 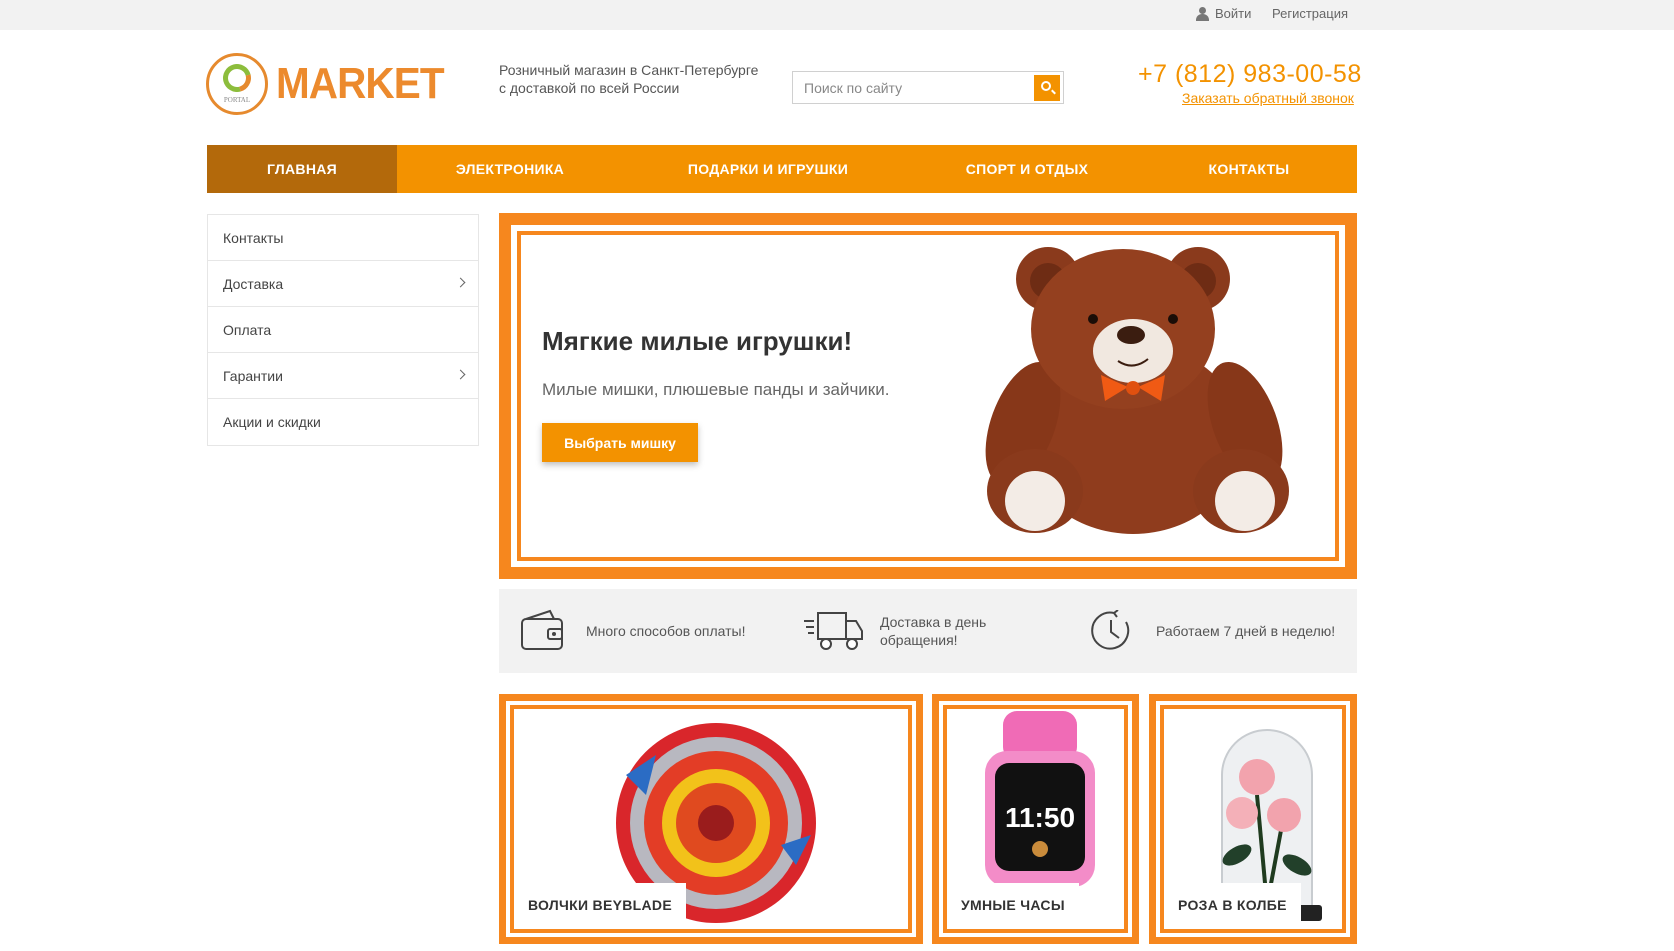 I want to click on feature-delivery-text: Доставка в день обращения!, so click(x=933, y=631).